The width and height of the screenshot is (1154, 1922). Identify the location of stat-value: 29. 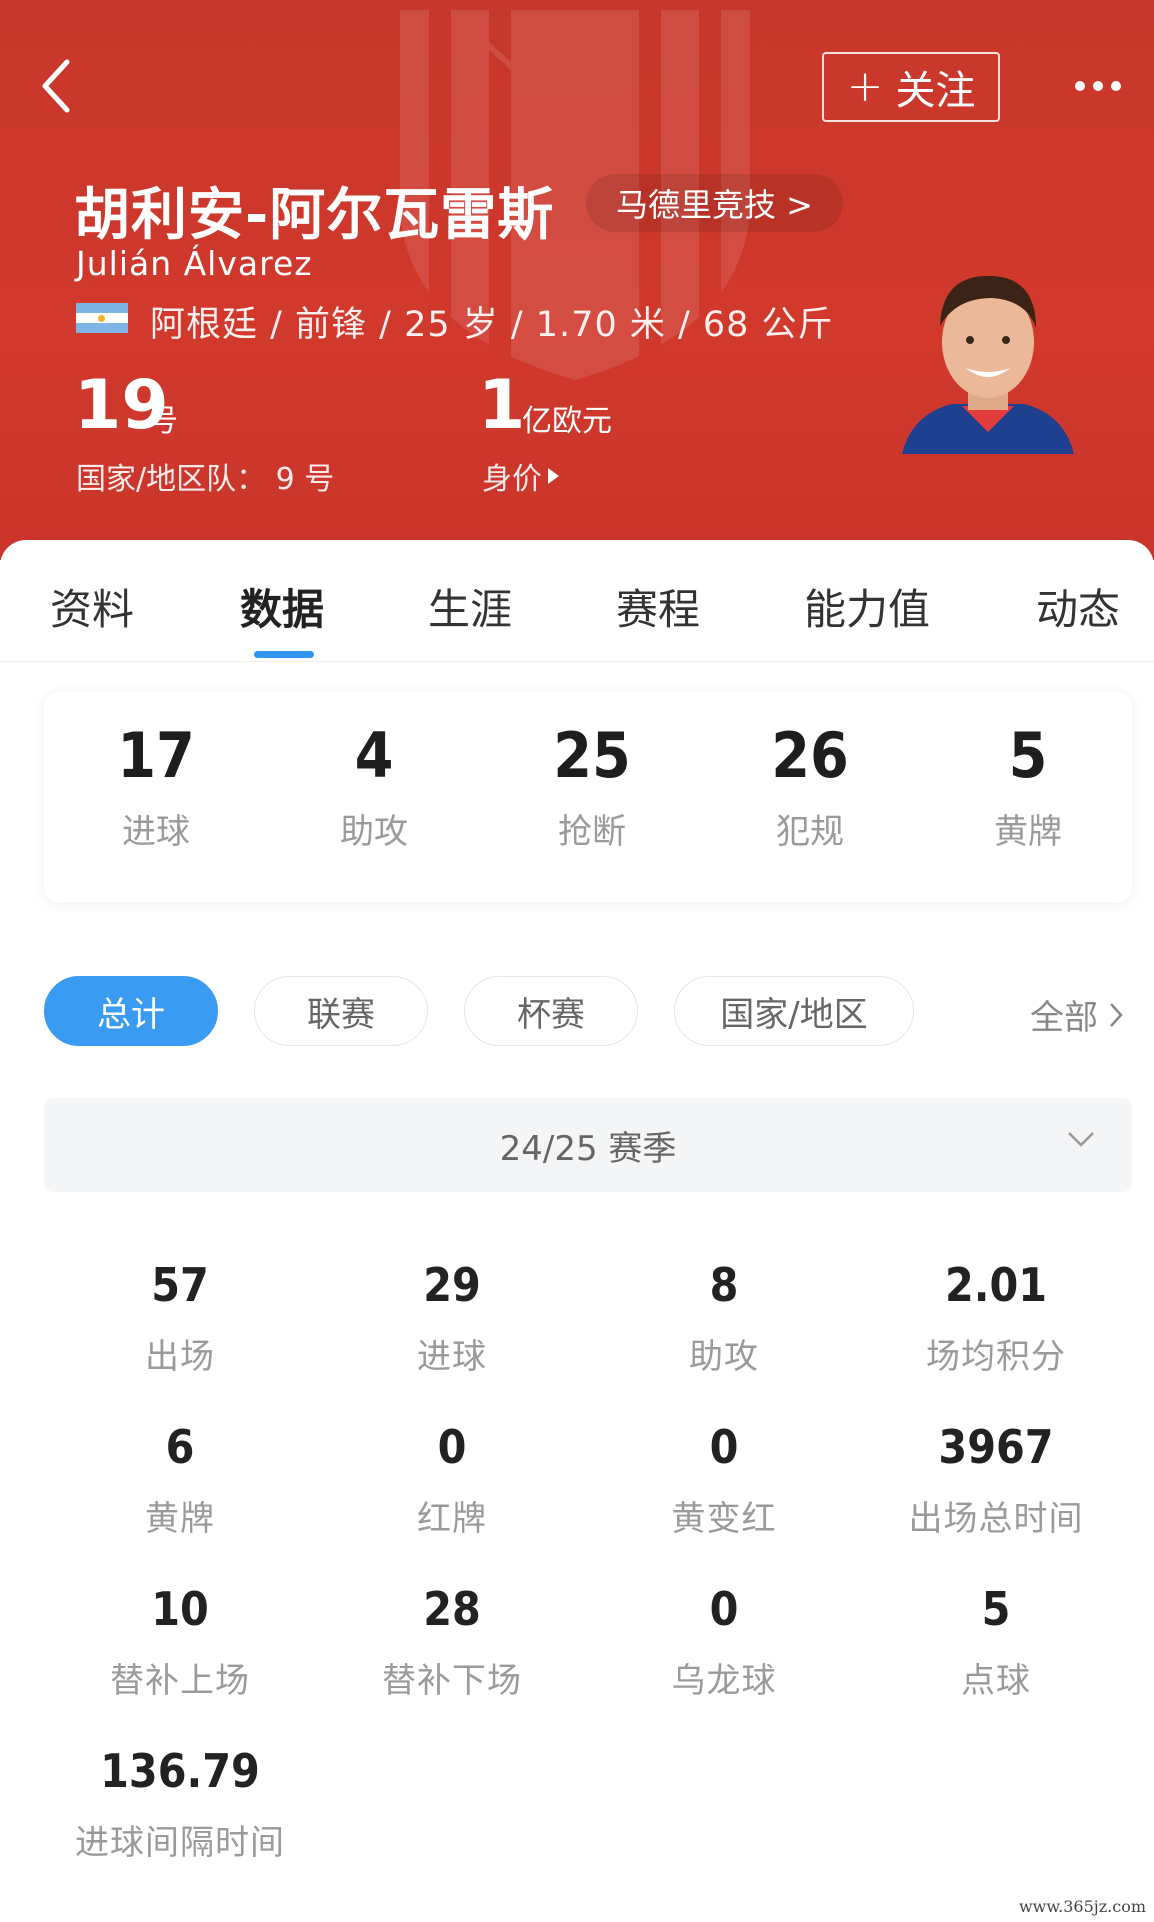
(452, 1285).